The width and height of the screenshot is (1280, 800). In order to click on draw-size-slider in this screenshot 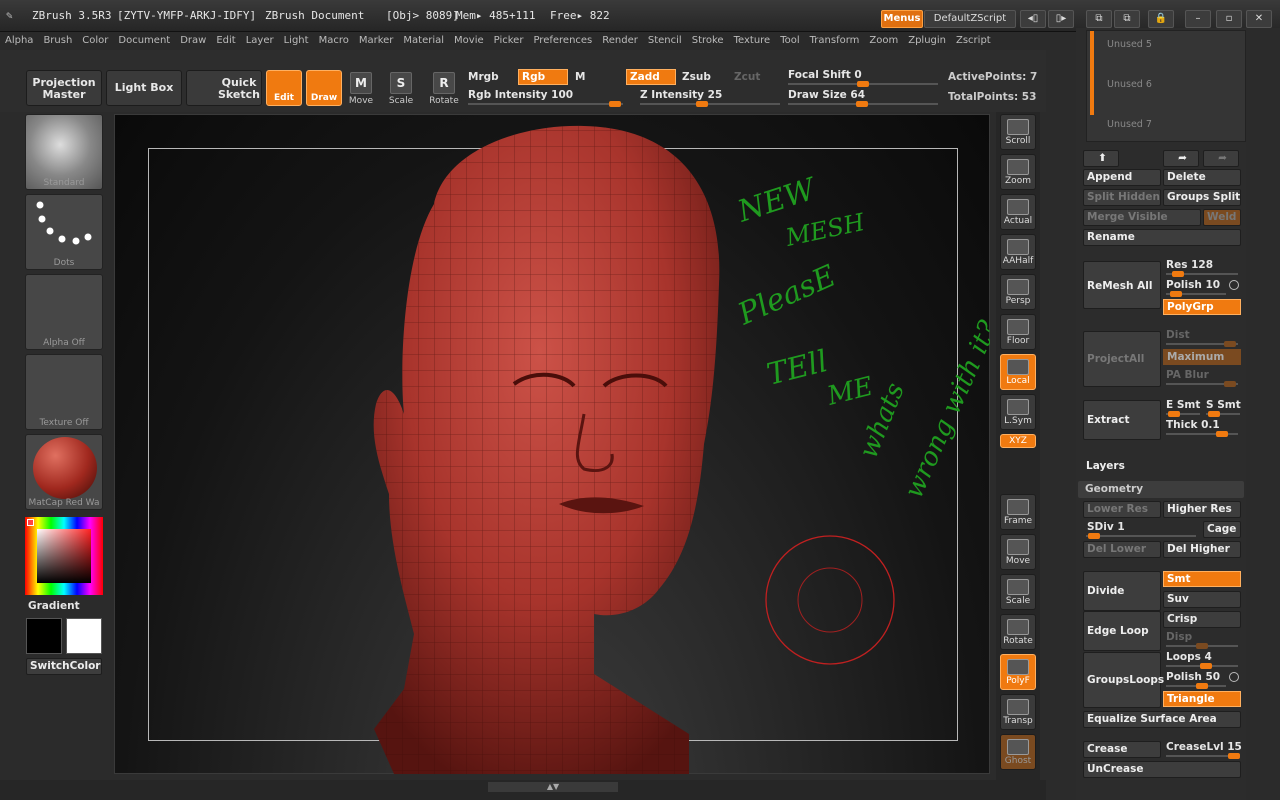, I will do `click(863, 104)`.